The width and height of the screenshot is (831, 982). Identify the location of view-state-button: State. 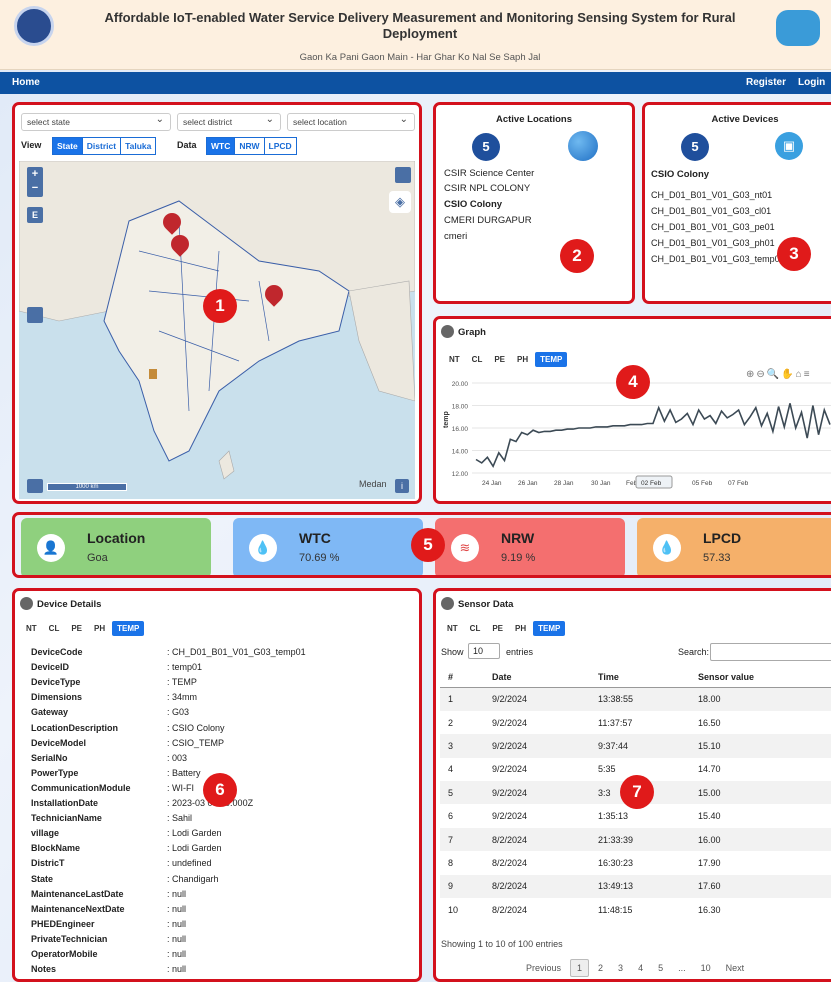
(67, 146).